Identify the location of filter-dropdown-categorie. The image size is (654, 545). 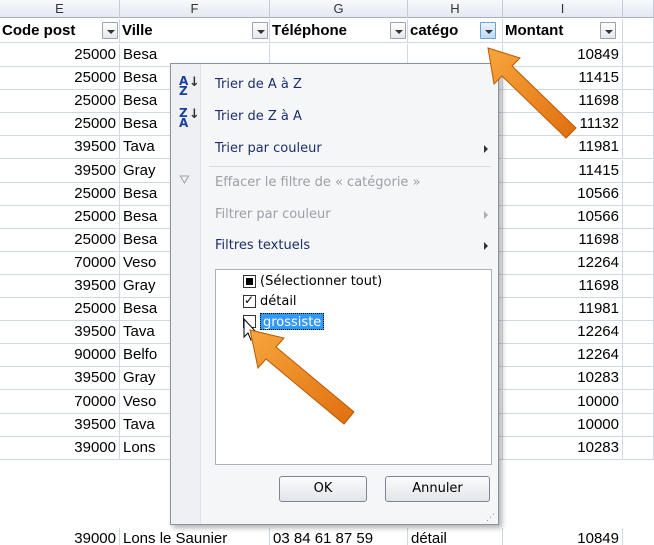
(488, 30).